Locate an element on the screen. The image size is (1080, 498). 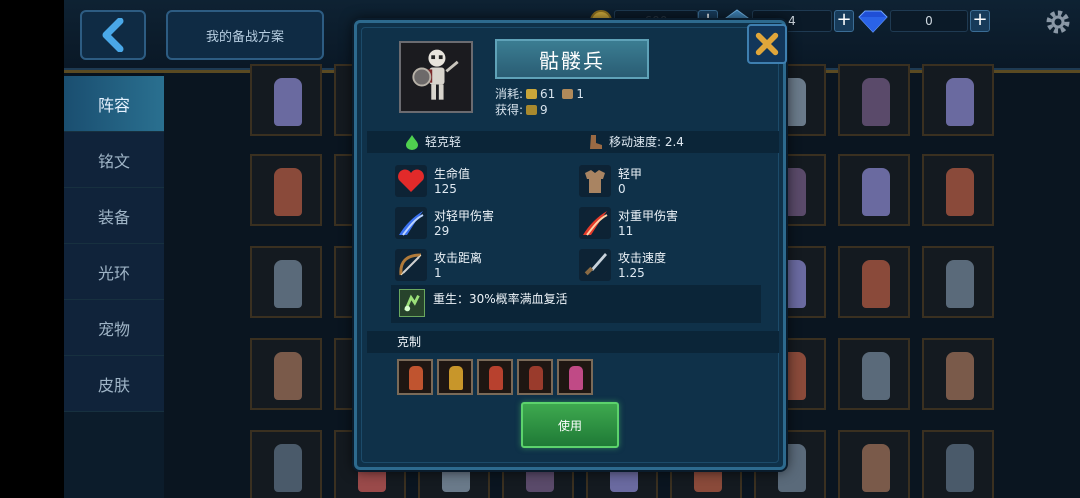
blue-slash-icon is located at coordinates (411, 223).